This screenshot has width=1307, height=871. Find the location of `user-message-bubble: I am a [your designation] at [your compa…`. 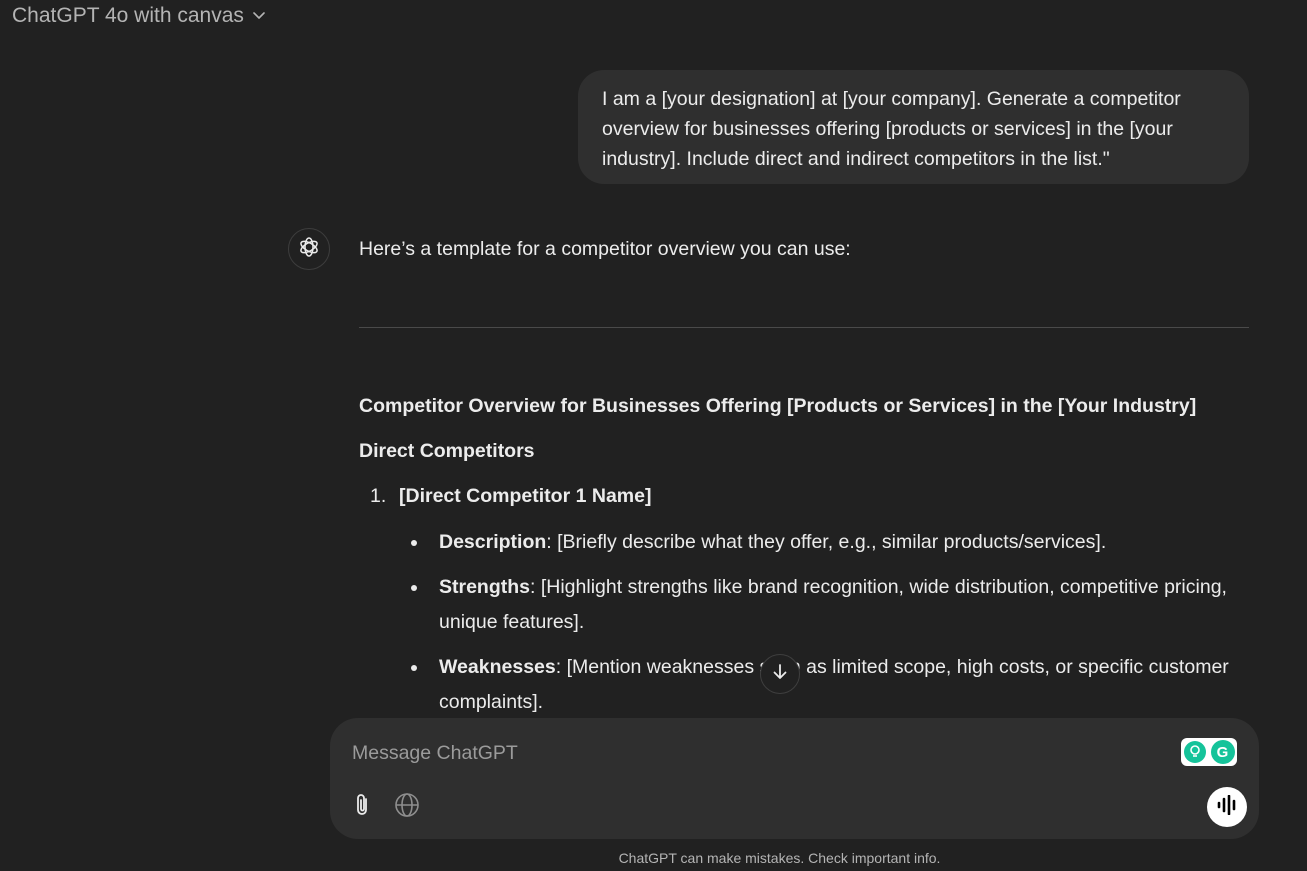

user-message-bubble: I am a [your designation] at [your compa… is located at coordinates (913, 127).